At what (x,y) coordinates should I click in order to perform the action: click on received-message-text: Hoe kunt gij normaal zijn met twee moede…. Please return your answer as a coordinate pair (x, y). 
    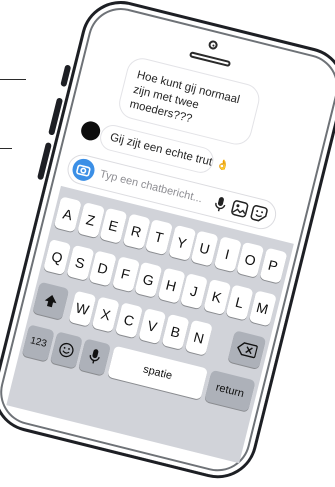
    Looking at the image, I should click on (184, 97).